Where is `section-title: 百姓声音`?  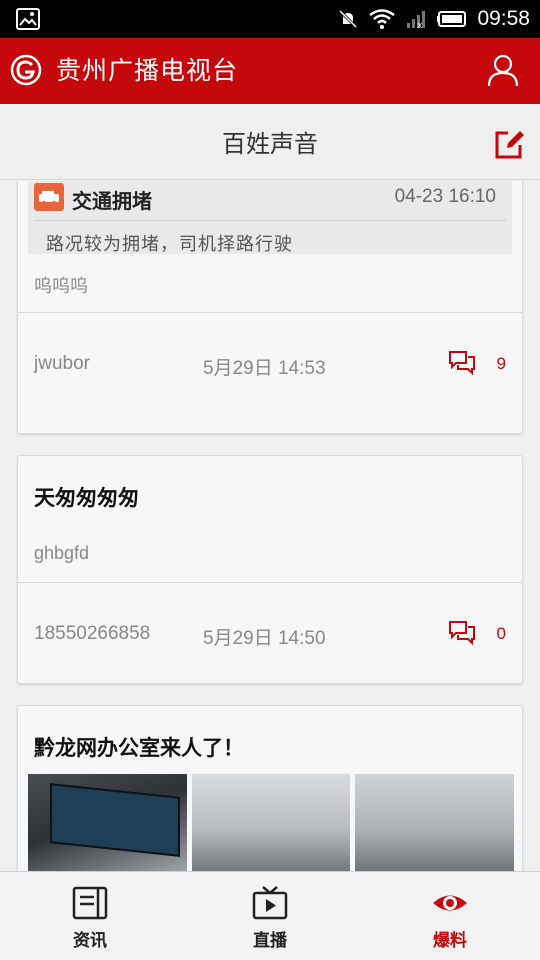
section-title: 百姓声音 is located at coordinates (270, 144).